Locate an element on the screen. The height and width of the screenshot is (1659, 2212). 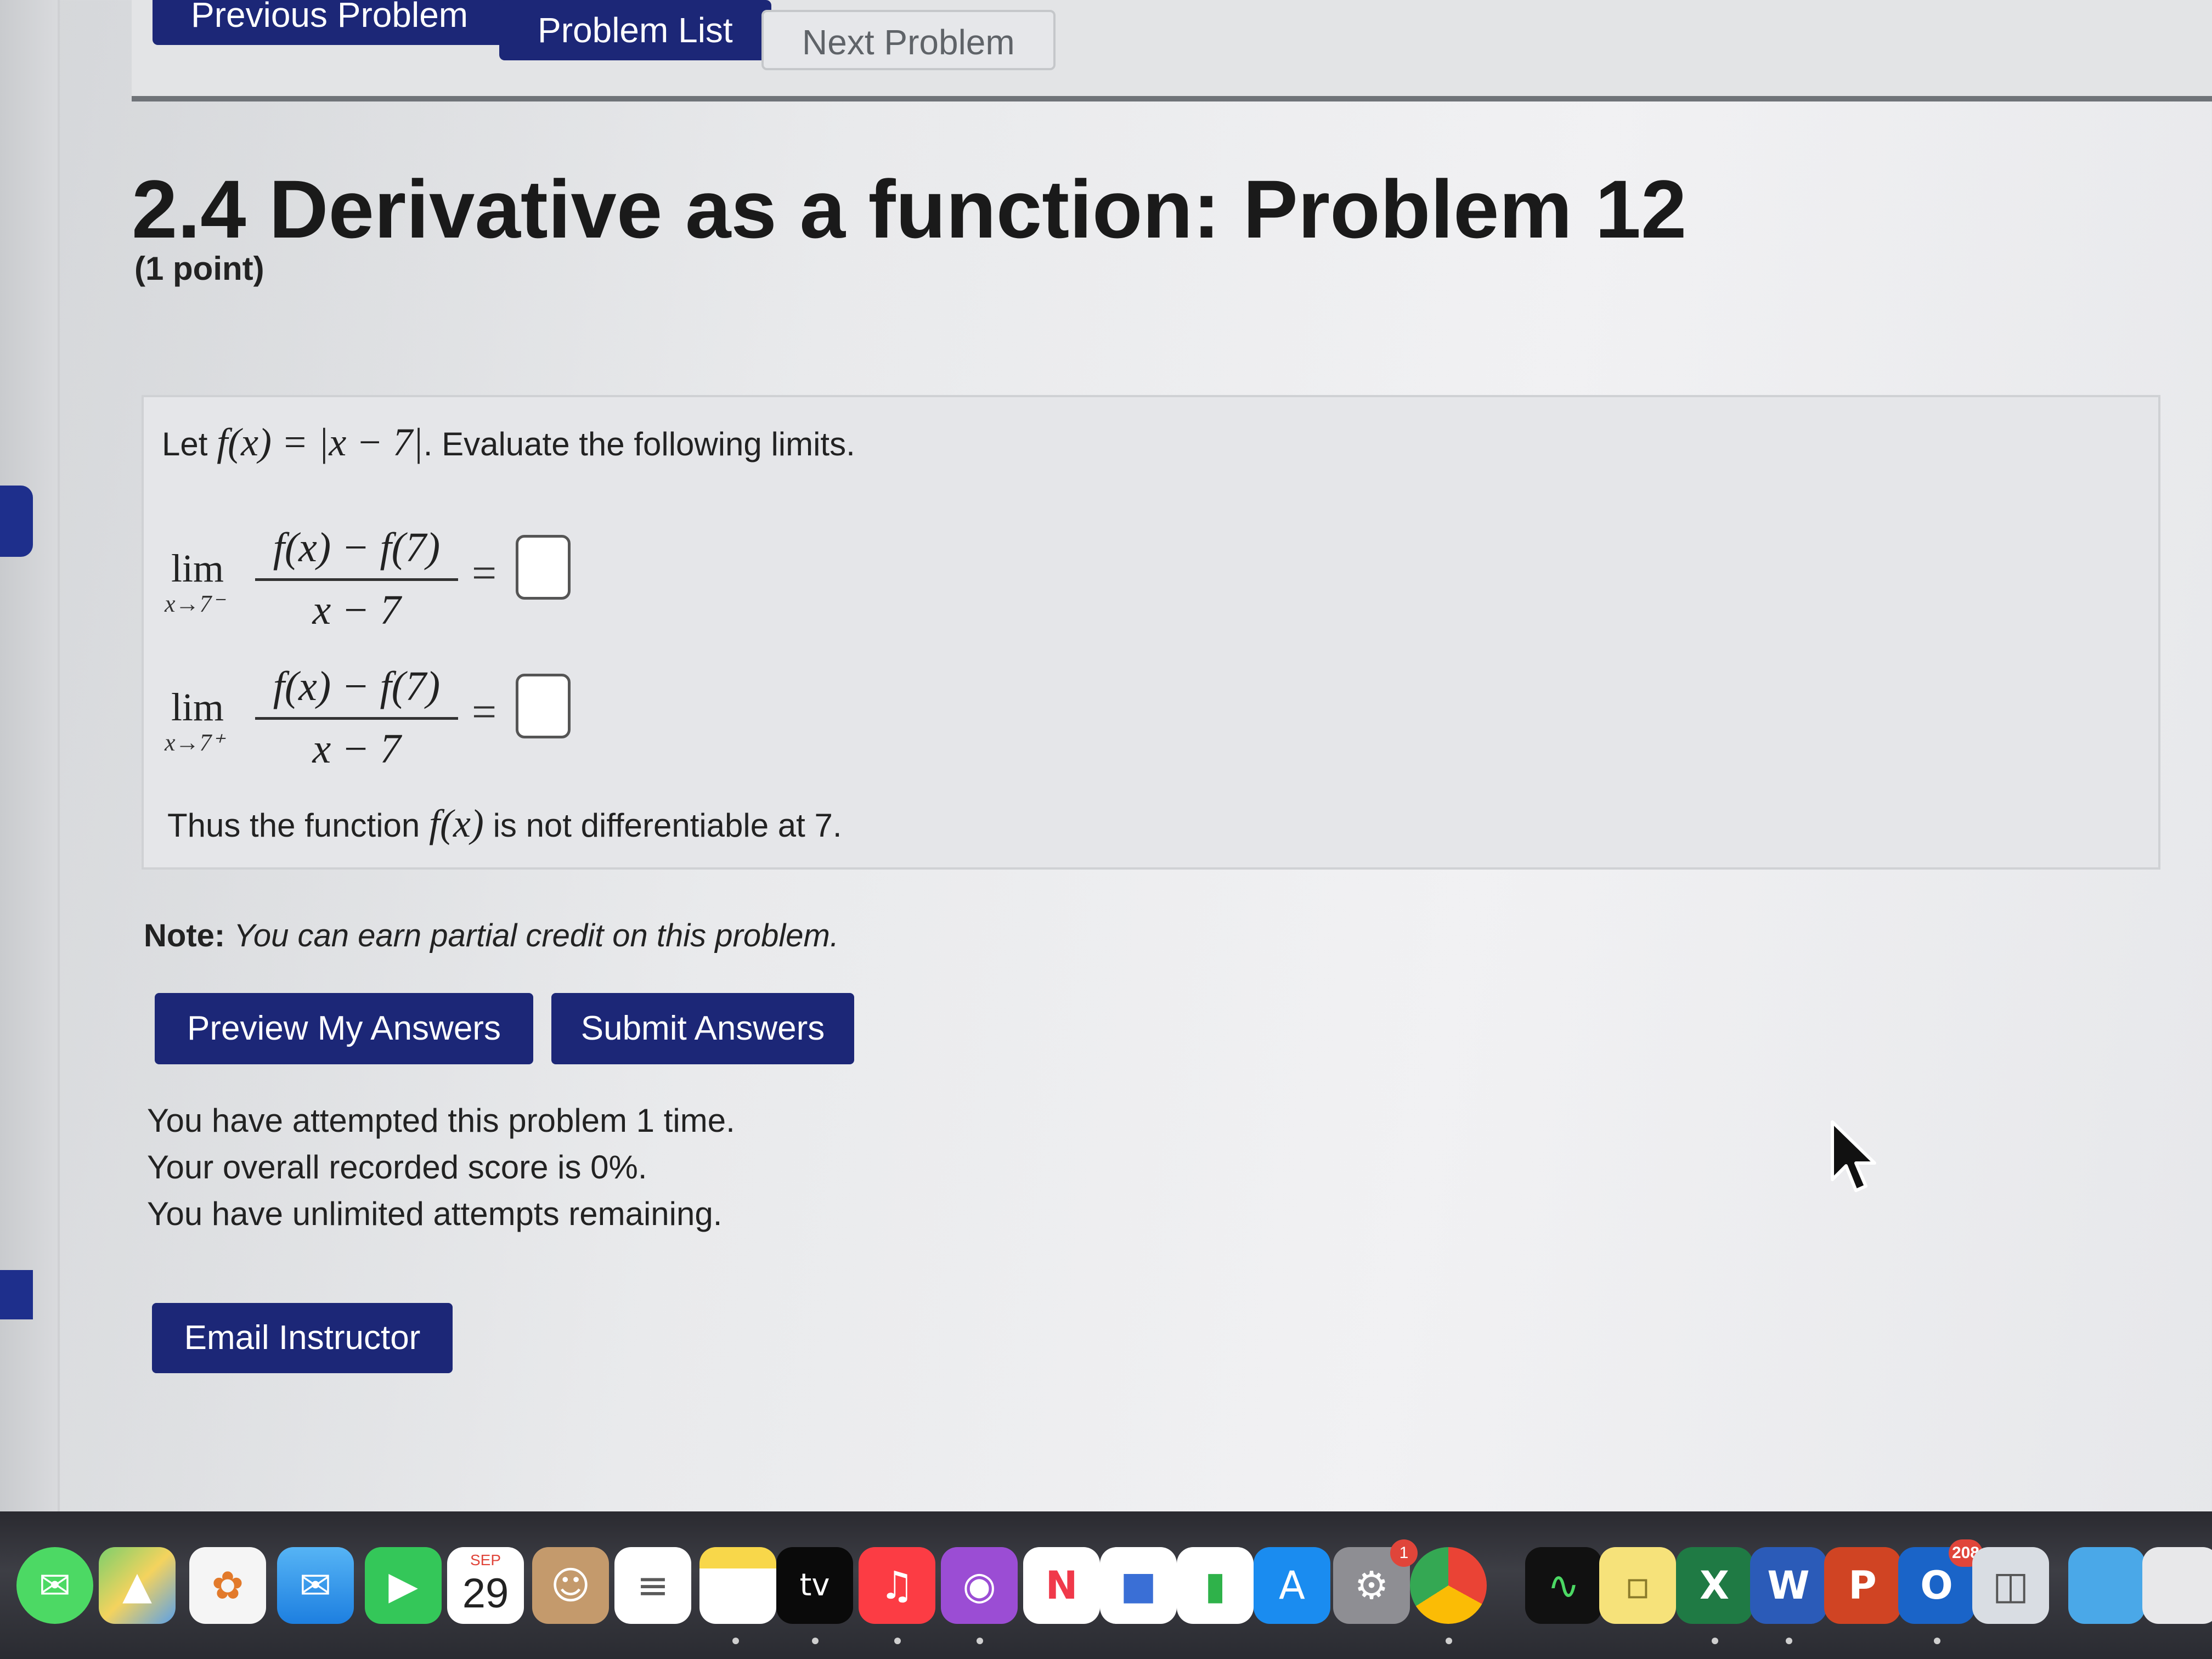
mail-icon: ✉ is located at coordinates (315, 1586).